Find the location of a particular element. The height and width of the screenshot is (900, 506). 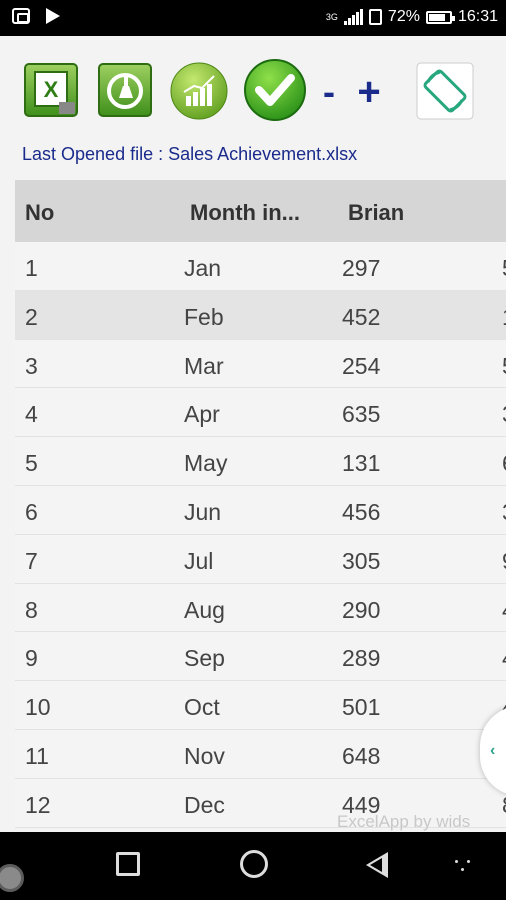

zoom-out-button: - is located at coordinates (329, 92).